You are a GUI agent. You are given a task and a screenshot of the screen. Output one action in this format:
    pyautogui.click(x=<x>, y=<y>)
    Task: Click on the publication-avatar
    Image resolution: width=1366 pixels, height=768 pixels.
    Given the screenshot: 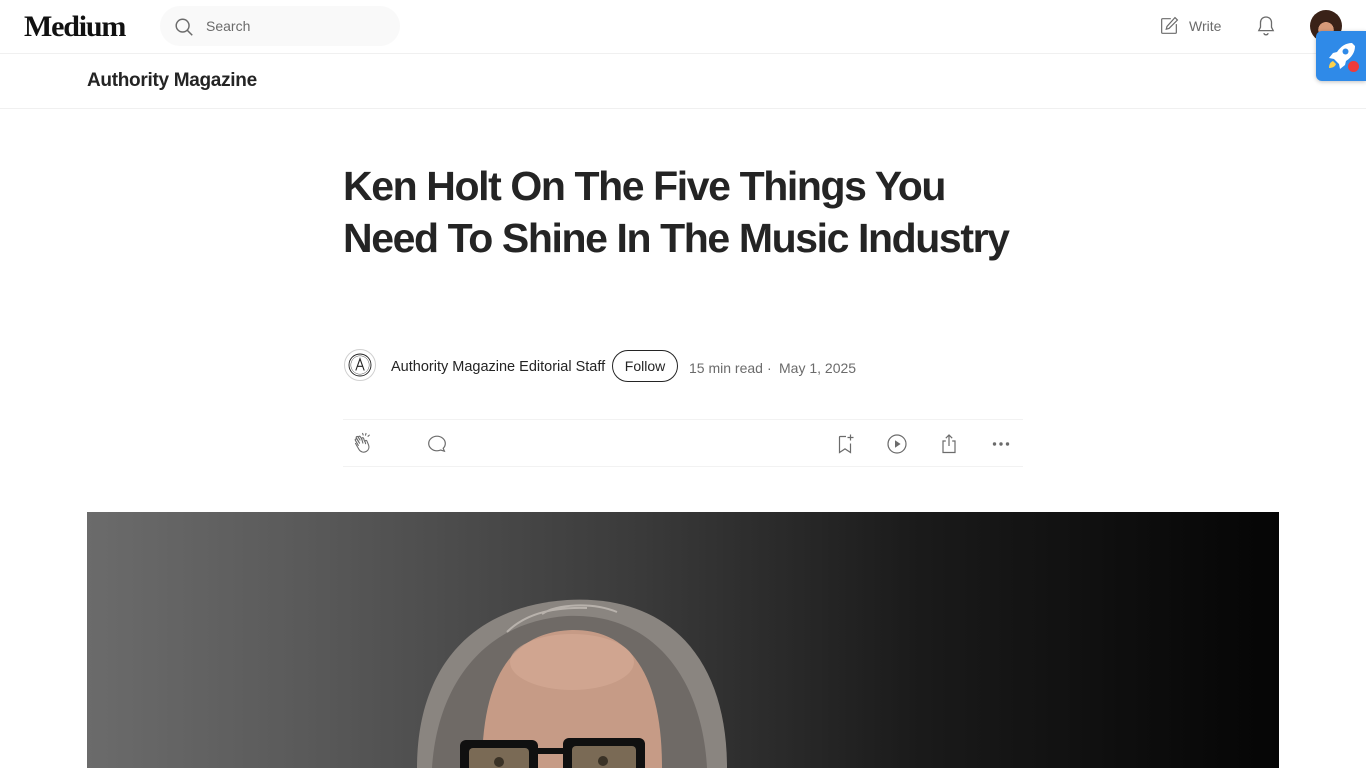 What is the action you would take?
    pyautogui.click(x=360, y=365)
    